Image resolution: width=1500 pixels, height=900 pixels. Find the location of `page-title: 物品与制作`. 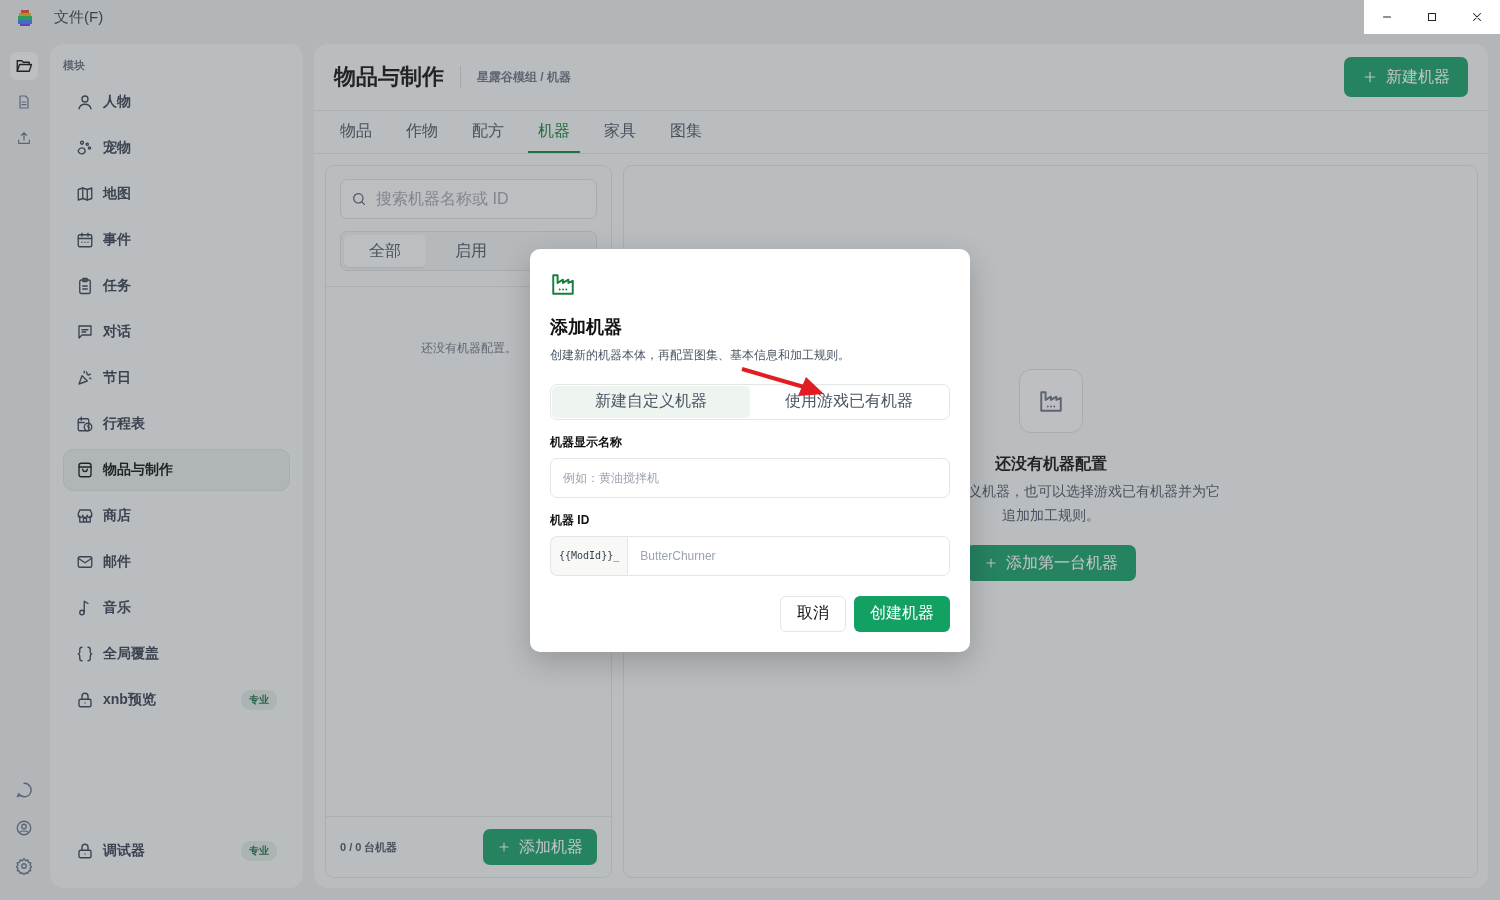

page-title: 物品与制作 is located at coordinates (389, 77).